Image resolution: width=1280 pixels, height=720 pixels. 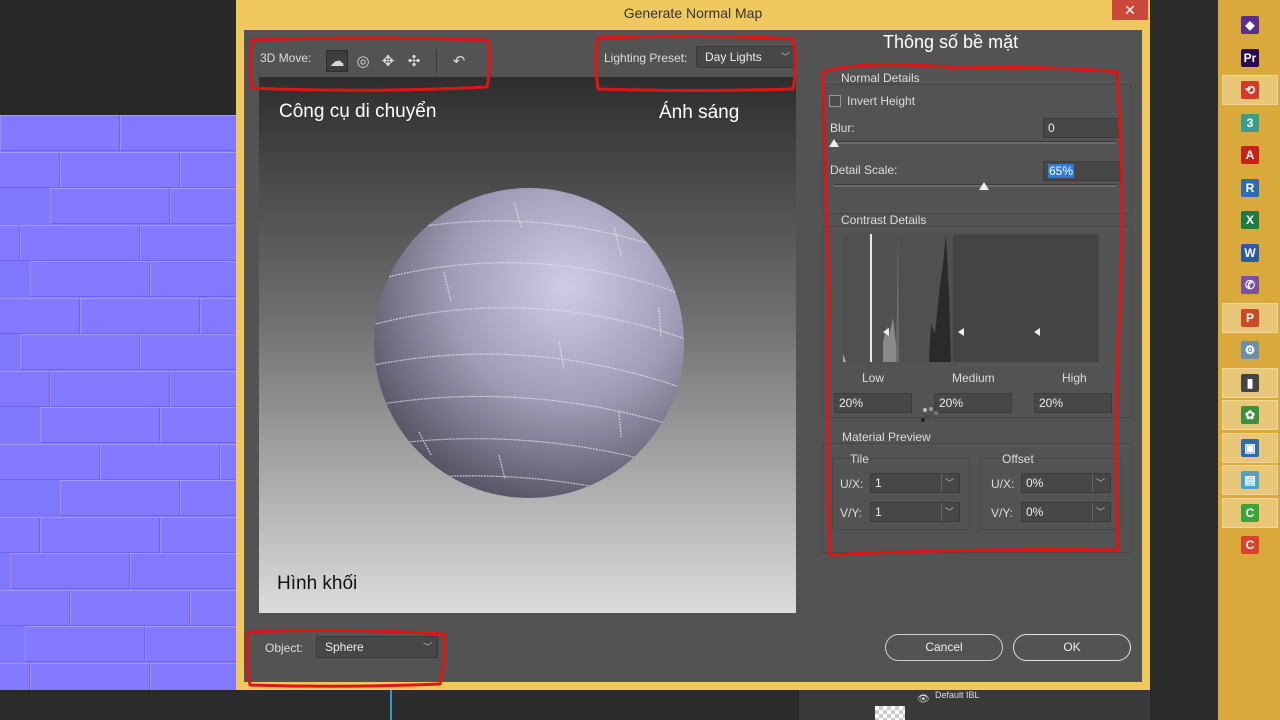 I want to click on medium-label: Medium, so click(x=973, y=378).